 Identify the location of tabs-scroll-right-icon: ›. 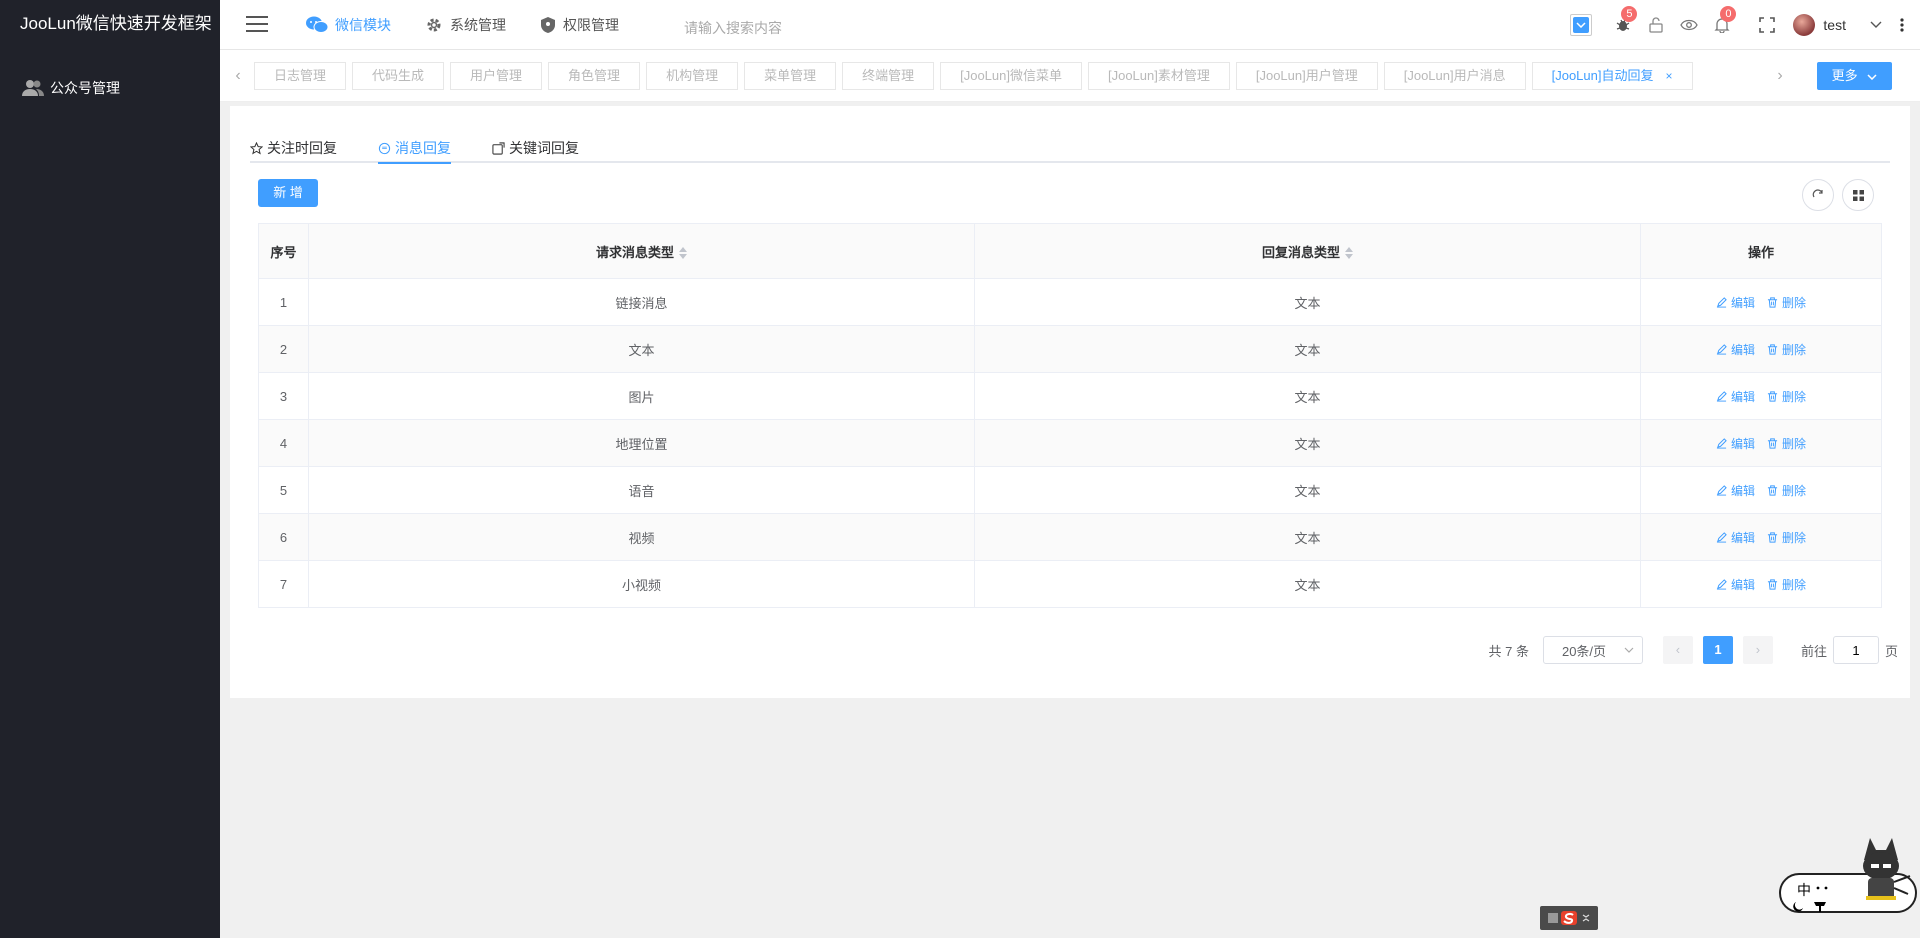
(1780, 76).